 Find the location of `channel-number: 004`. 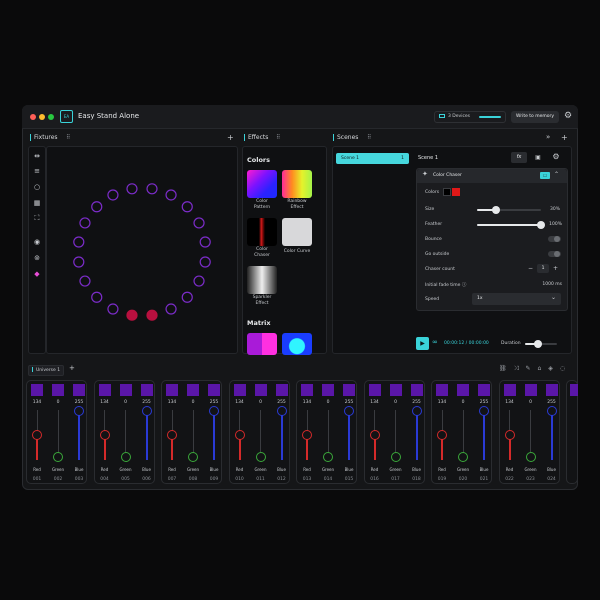

channel-number: 004 is located at coordinates (104, 479).